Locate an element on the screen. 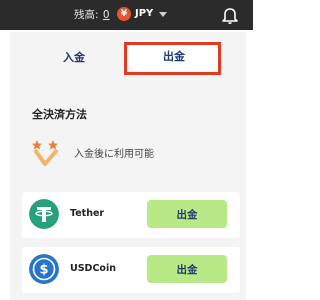 The image size is (320, 300). notice-text: 入金後に利用可能 is located at coordinates (114, 154).